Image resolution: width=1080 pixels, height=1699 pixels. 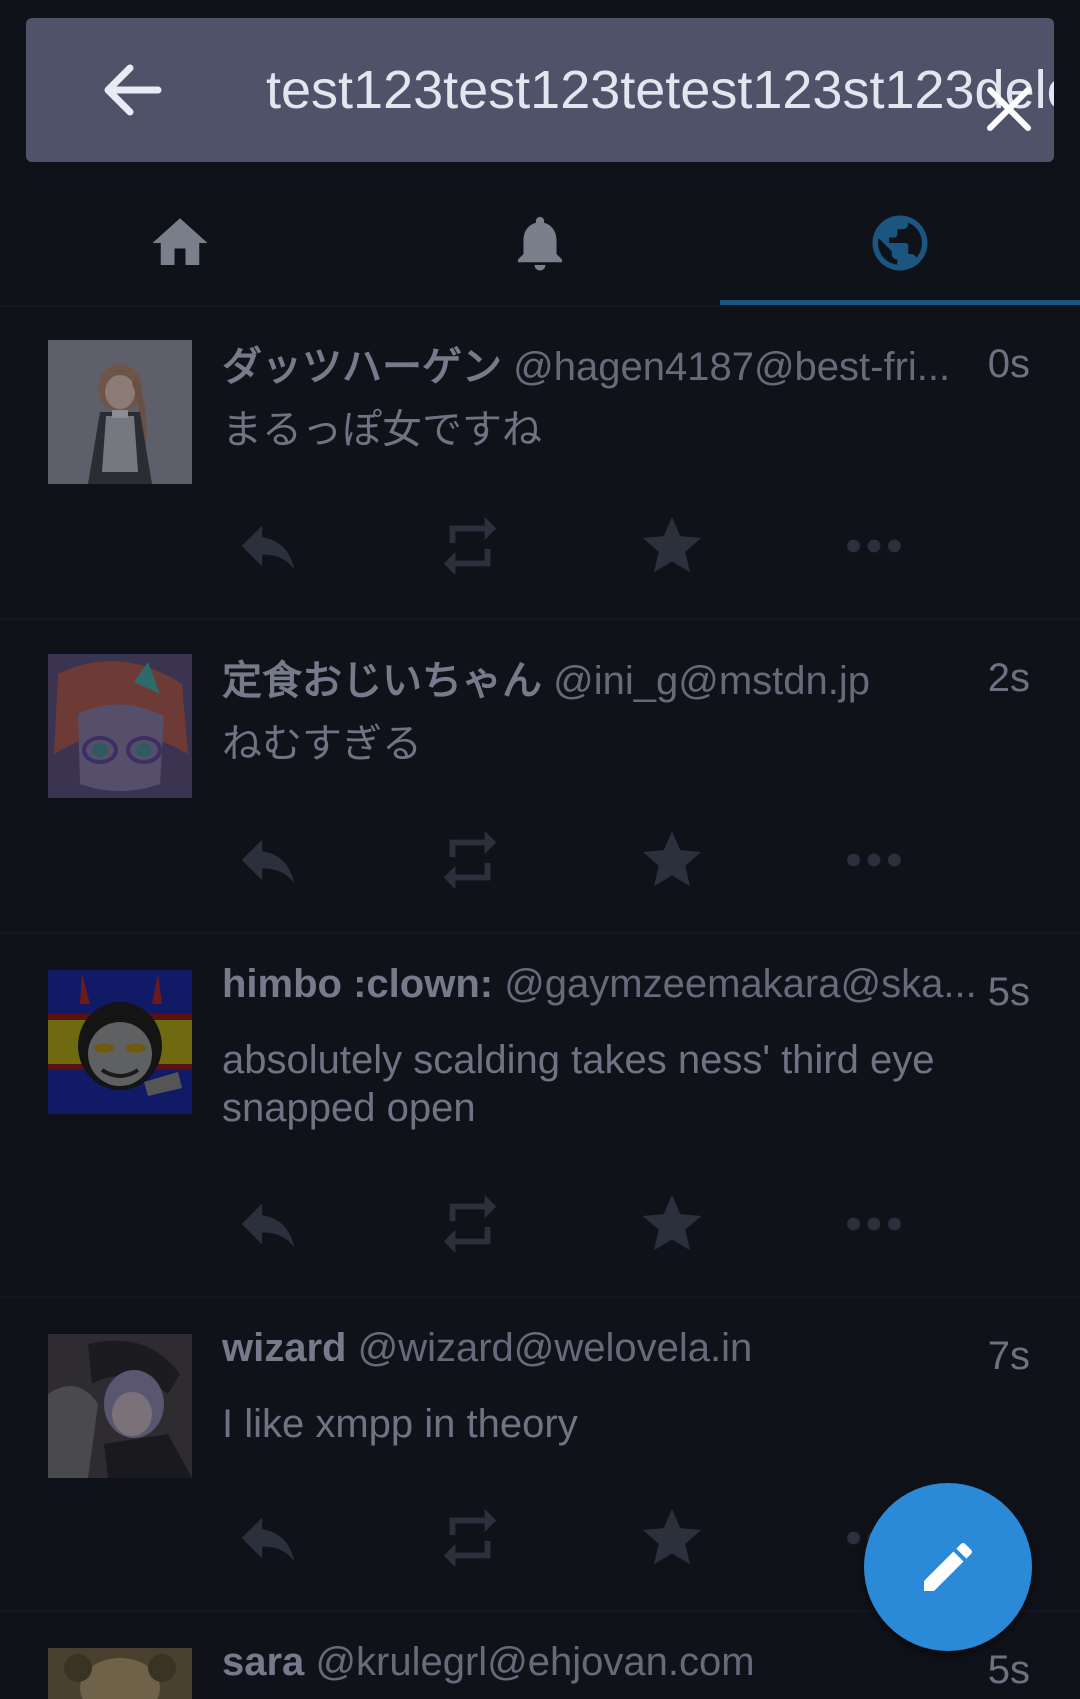 I want to click on account-handle: @wizard@welovela.in, so click(x=555, y=1348).